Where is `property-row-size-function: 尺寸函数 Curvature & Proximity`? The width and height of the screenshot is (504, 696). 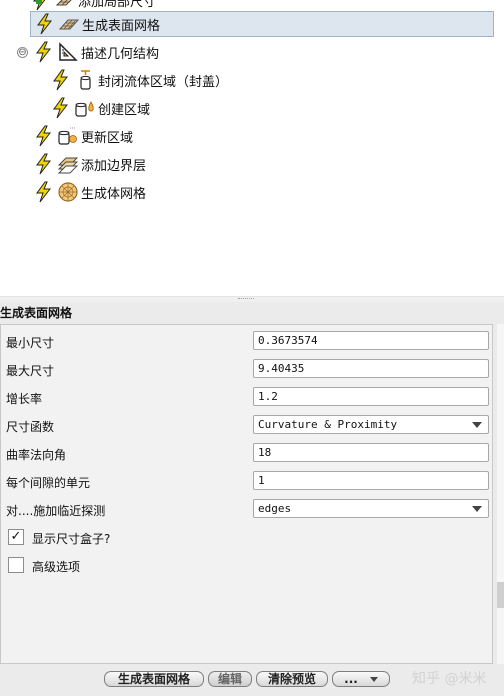 property-row-size-function: 尺寸函数 Curvature & Proximity is located at coordinates (247, 426).